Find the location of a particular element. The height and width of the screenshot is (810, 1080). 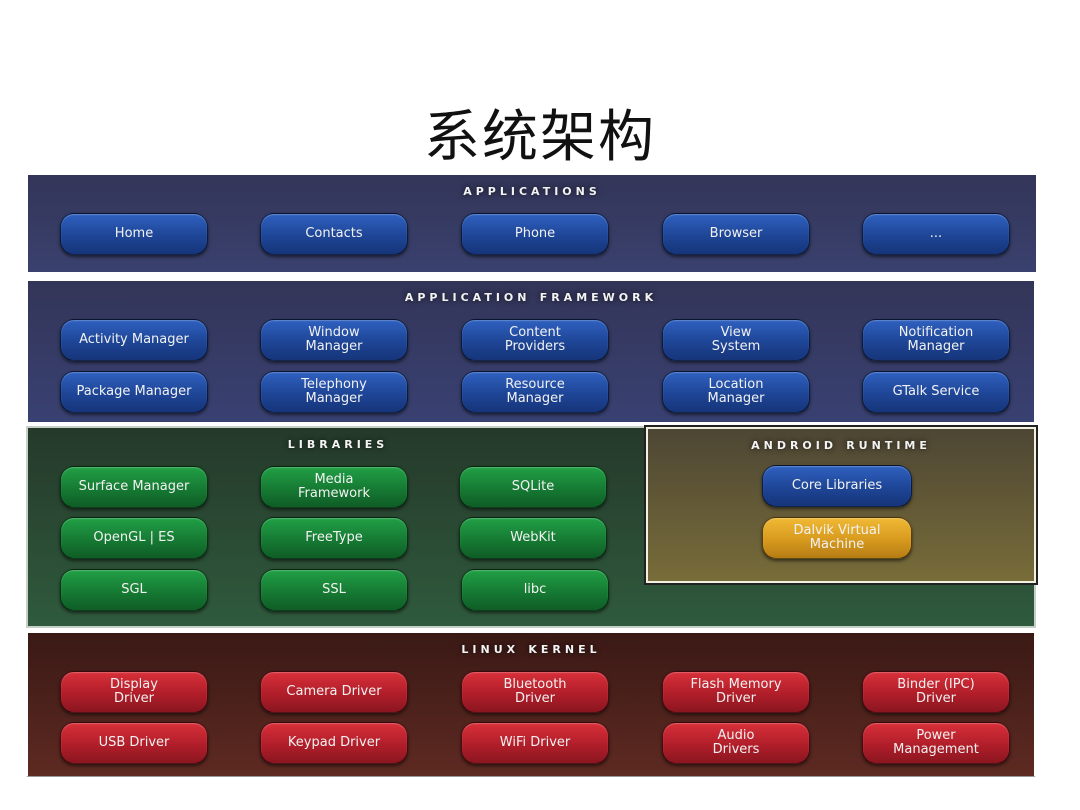

kernel-audio-drivers: Audio Drivers is located at coordinates (736, 743).